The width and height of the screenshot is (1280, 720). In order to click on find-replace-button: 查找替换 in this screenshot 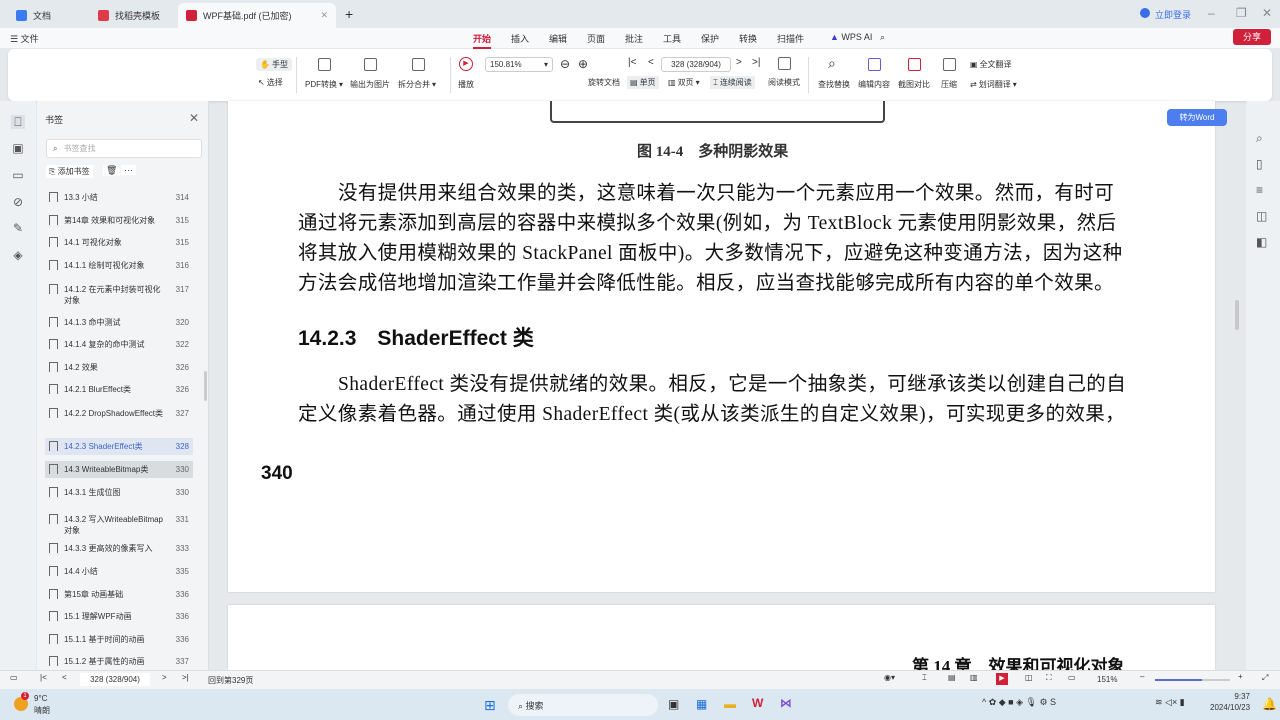, I will do `click(834, 84)`.